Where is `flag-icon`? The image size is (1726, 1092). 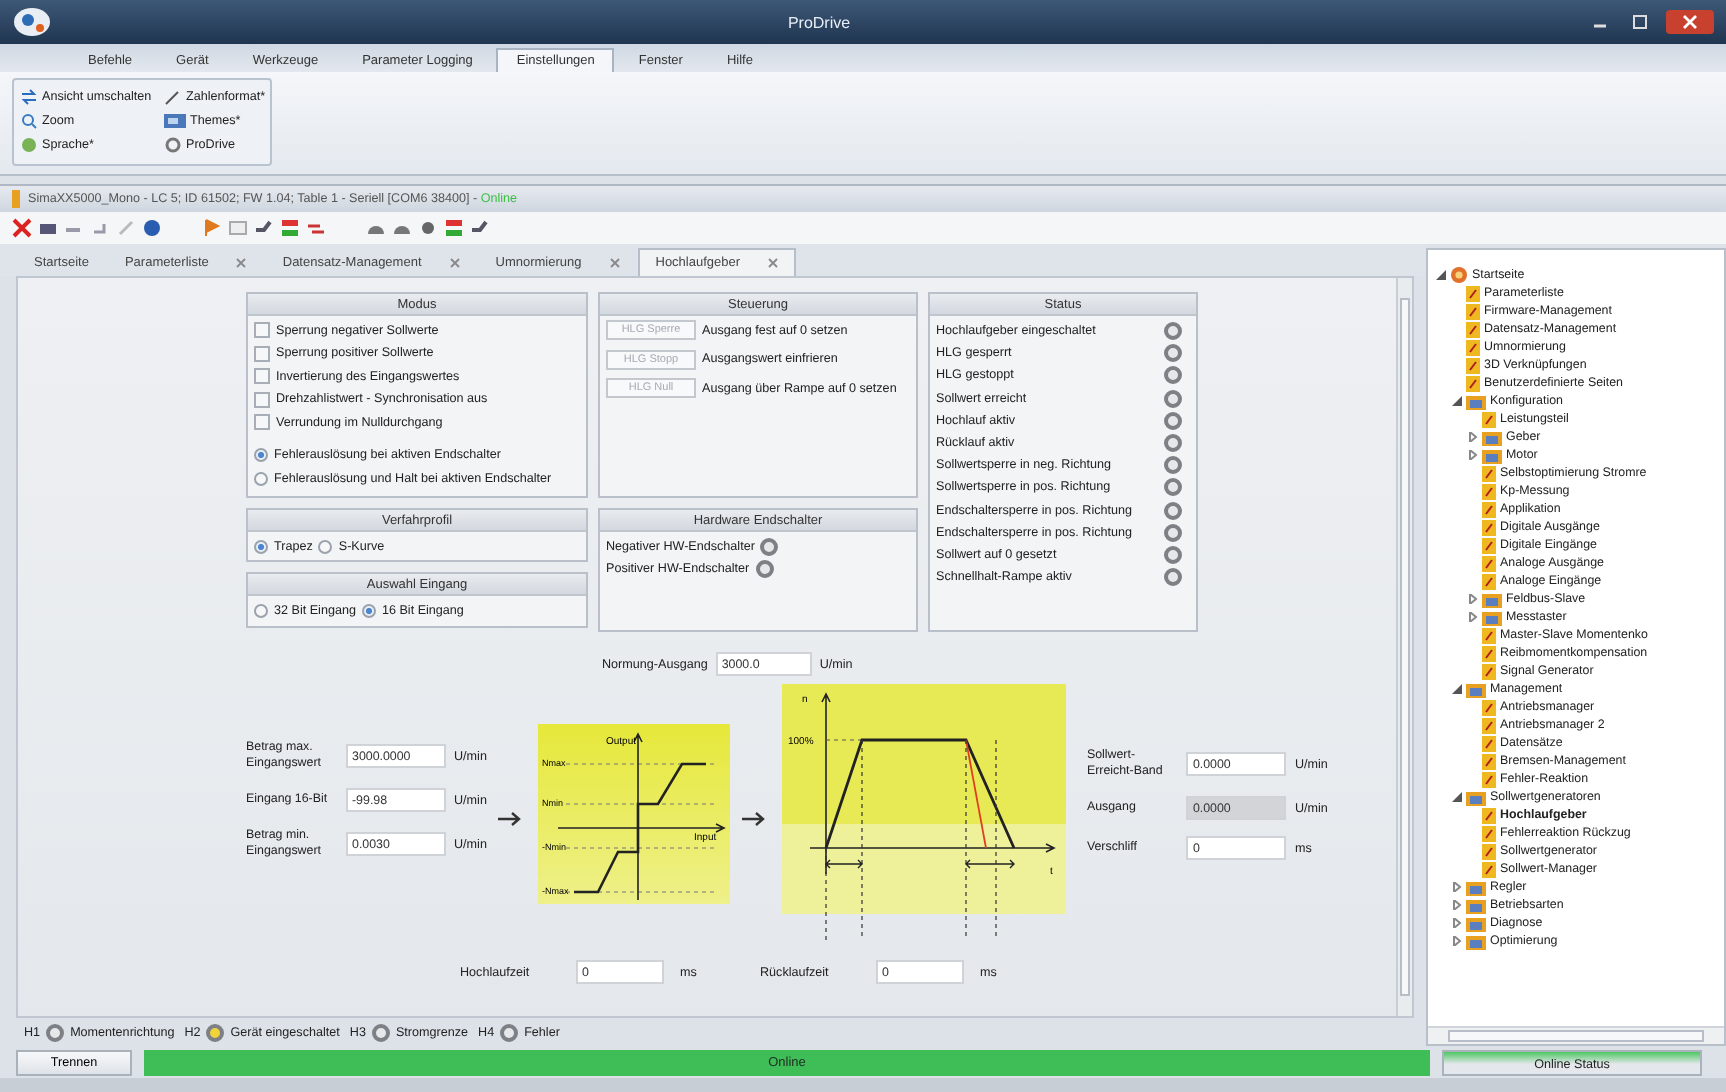
flag-icon is located at coordinates (212, 228).